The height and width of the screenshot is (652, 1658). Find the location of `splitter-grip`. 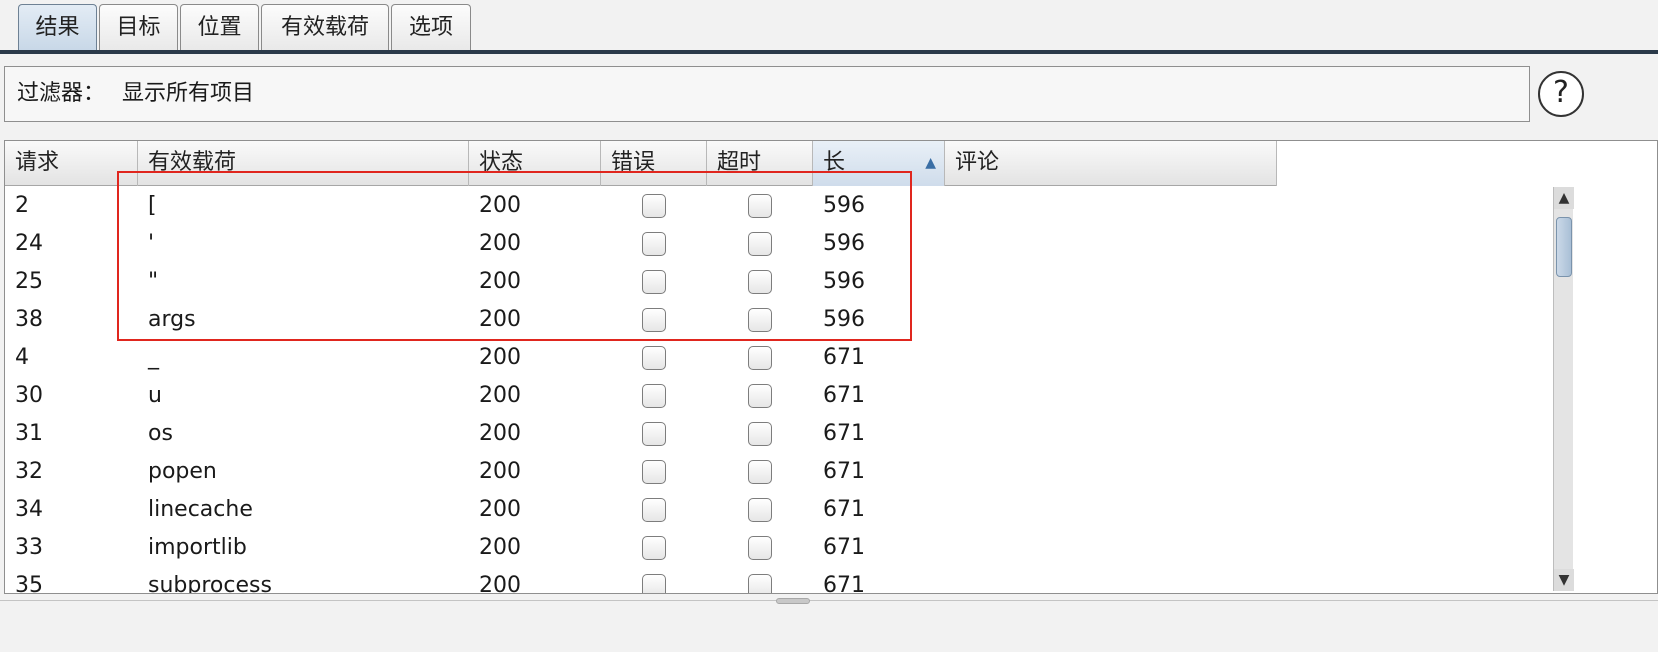

splitter-grip is located at coordinates (793, 601).